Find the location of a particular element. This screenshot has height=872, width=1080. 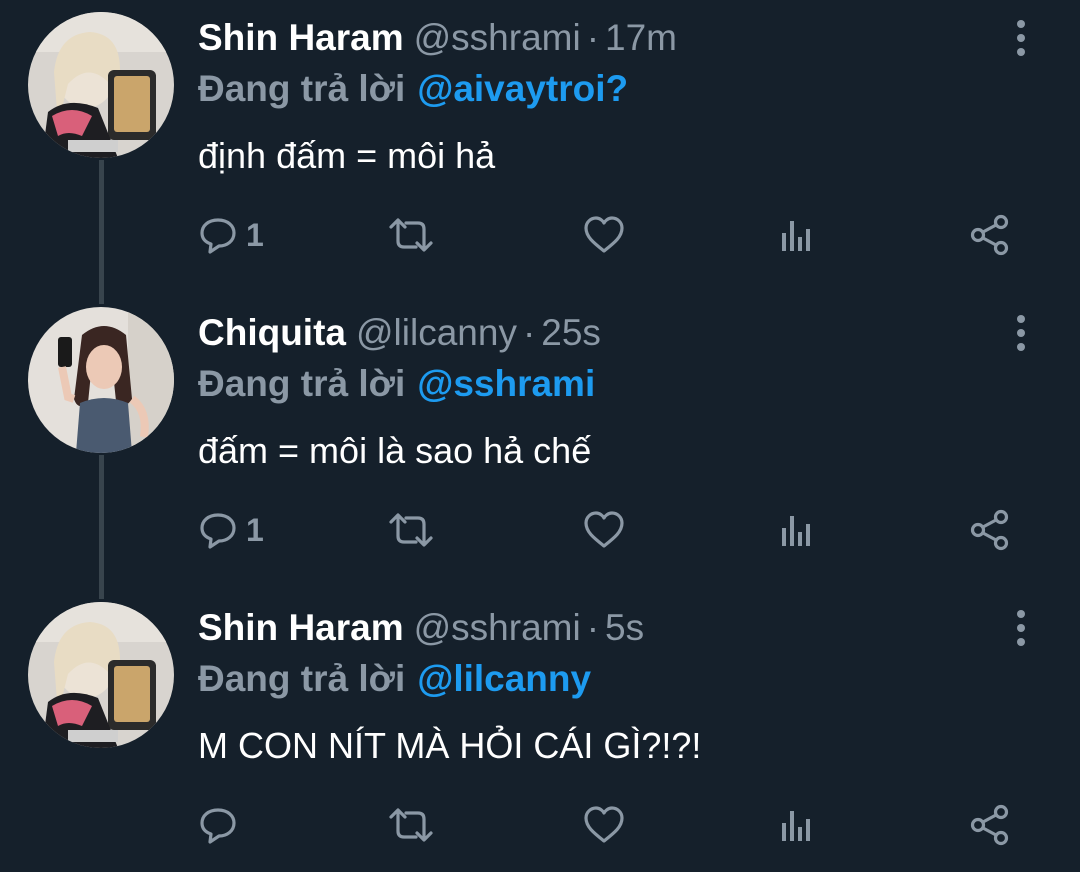

tweet-text: đấm = môi là sao hả chế is located at coordinates (395, 450).